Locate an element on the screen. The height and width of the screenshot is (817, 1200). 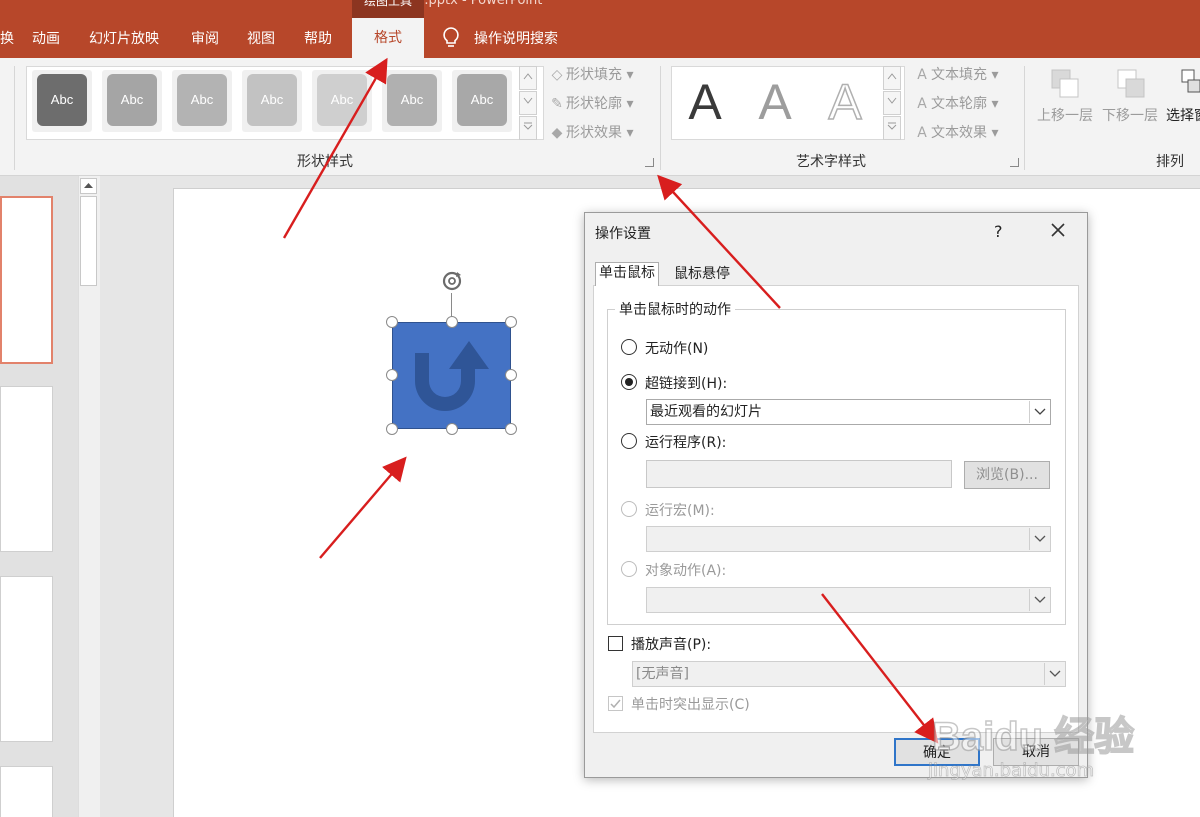
baidu-watermark: Baidu 经验 jingyan.baidu.com is located at coordinates (1058, 748).